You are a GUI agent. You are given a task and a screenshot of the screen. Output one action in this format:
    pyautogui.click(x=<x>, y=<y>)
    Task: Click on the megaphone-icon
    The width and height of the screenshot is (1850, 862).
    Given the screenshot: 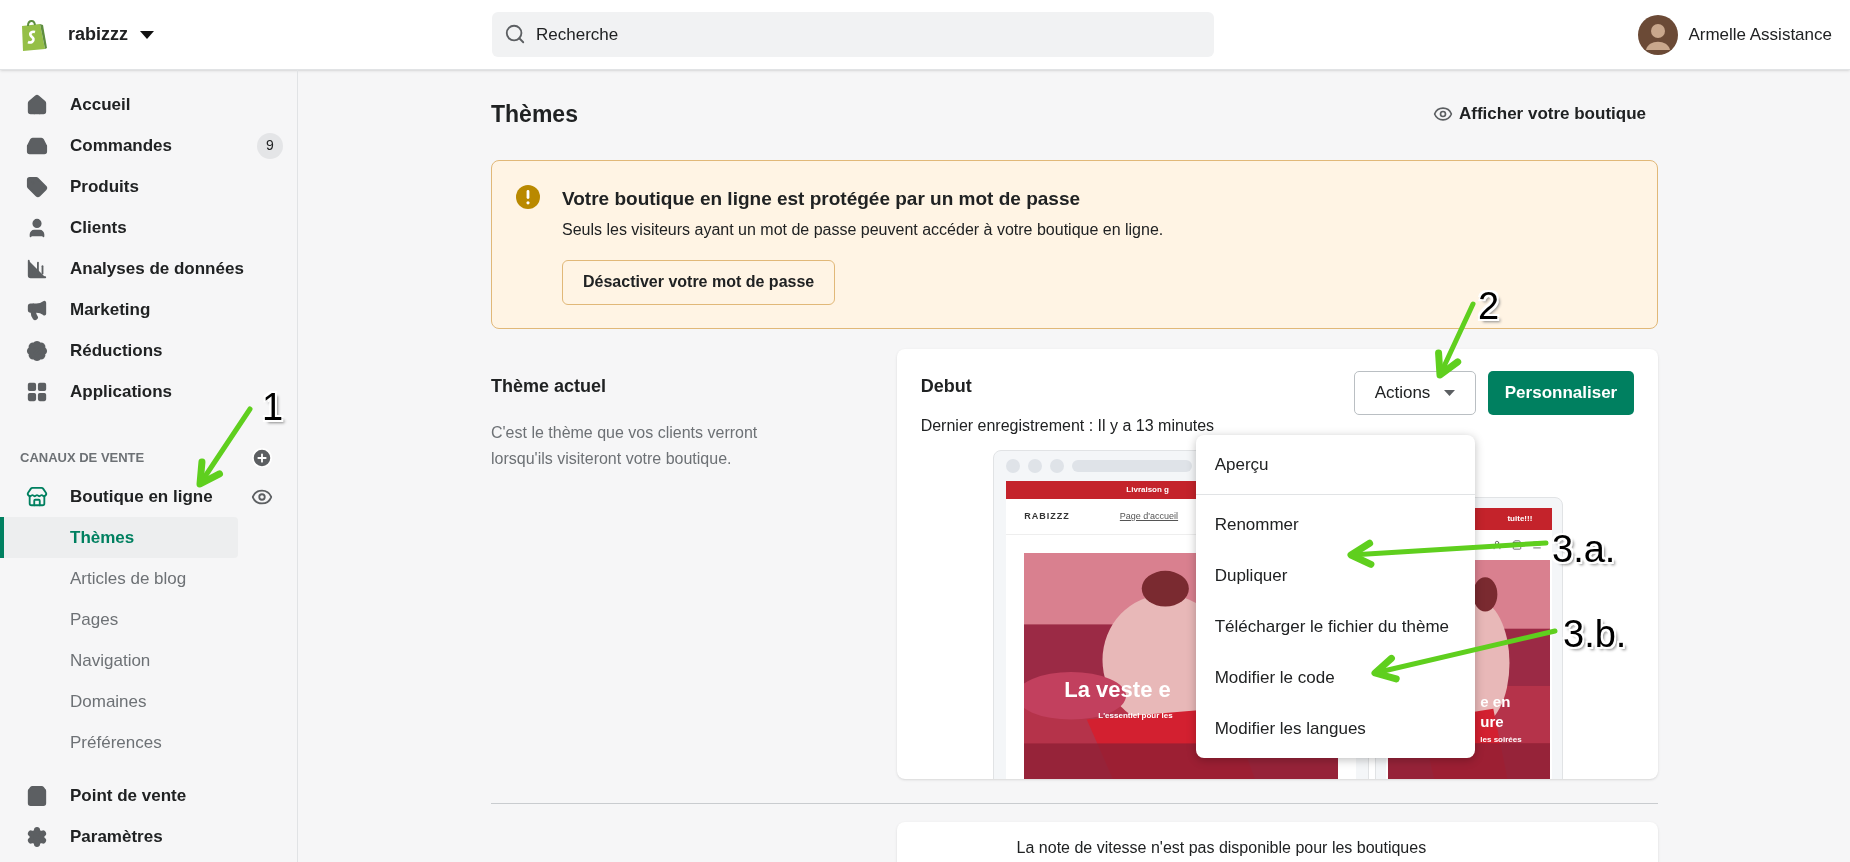 What is the action you would take?
    pyautogui.click(x=37, y=309)
    